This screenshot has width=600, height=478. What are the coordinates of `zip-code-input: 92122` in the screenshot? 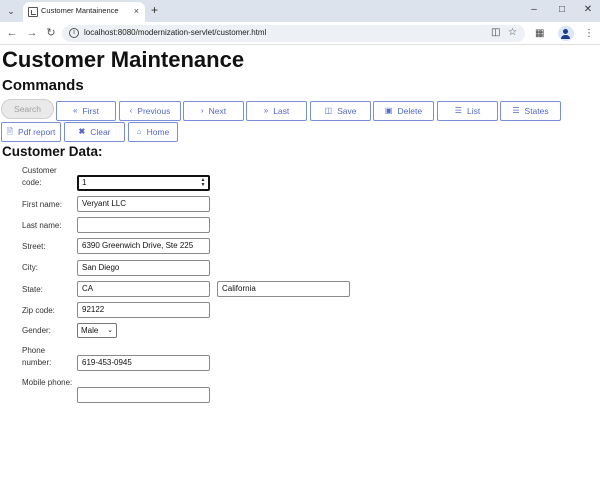 It's located at (143, 310).